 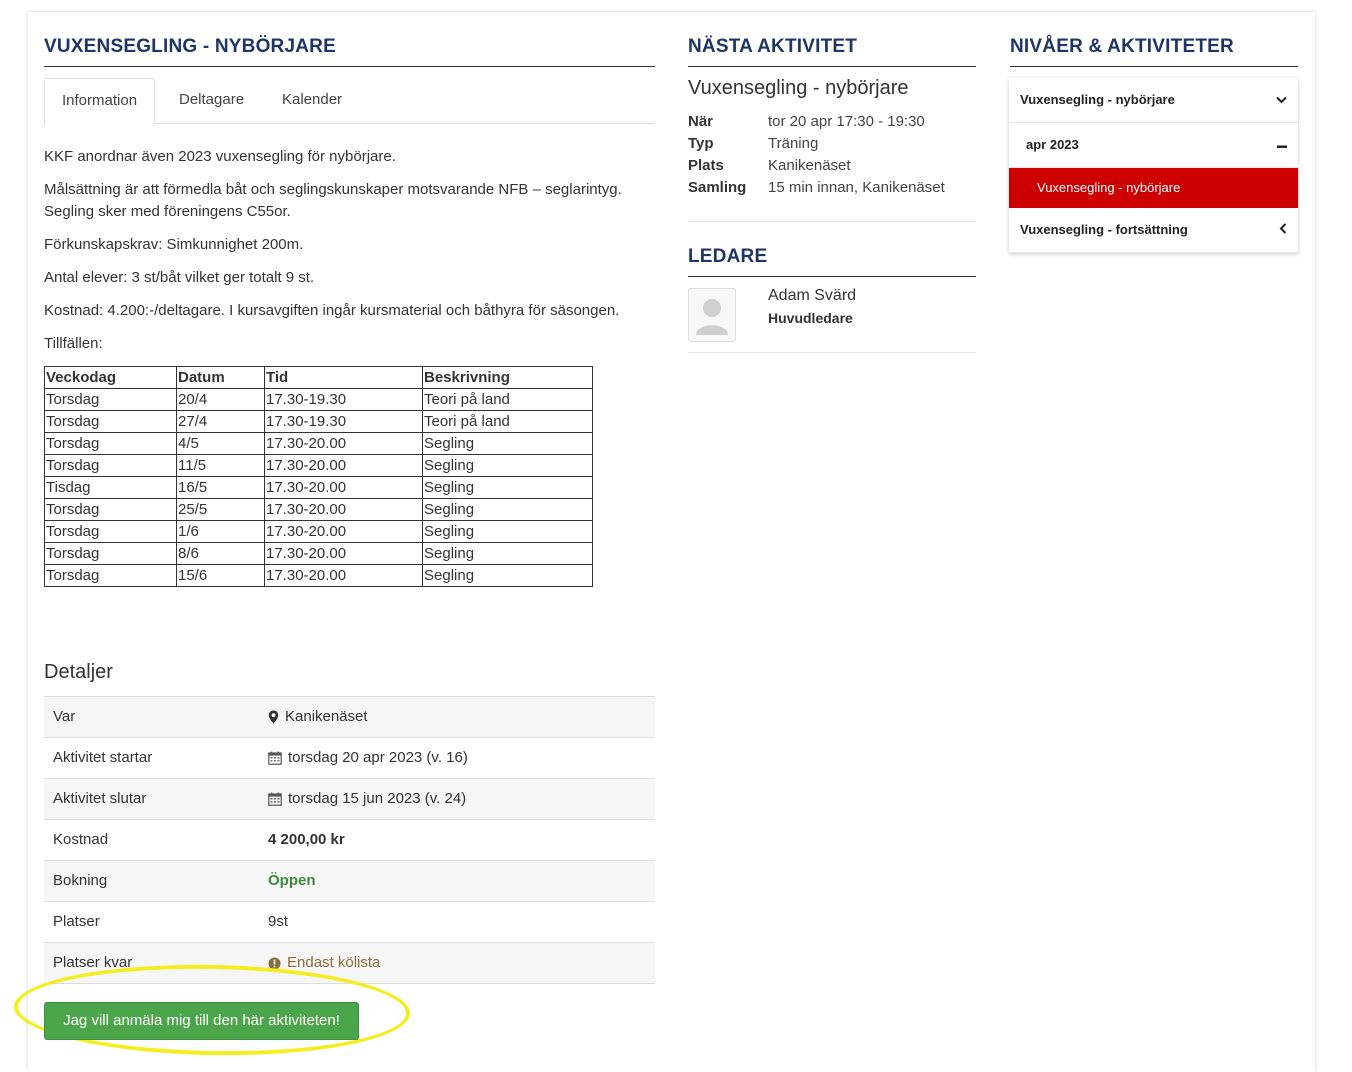 What do you see at coordinates (273, 717) in the screenshot?
I see `map-marker-icon` at bounding box center [273, 717].